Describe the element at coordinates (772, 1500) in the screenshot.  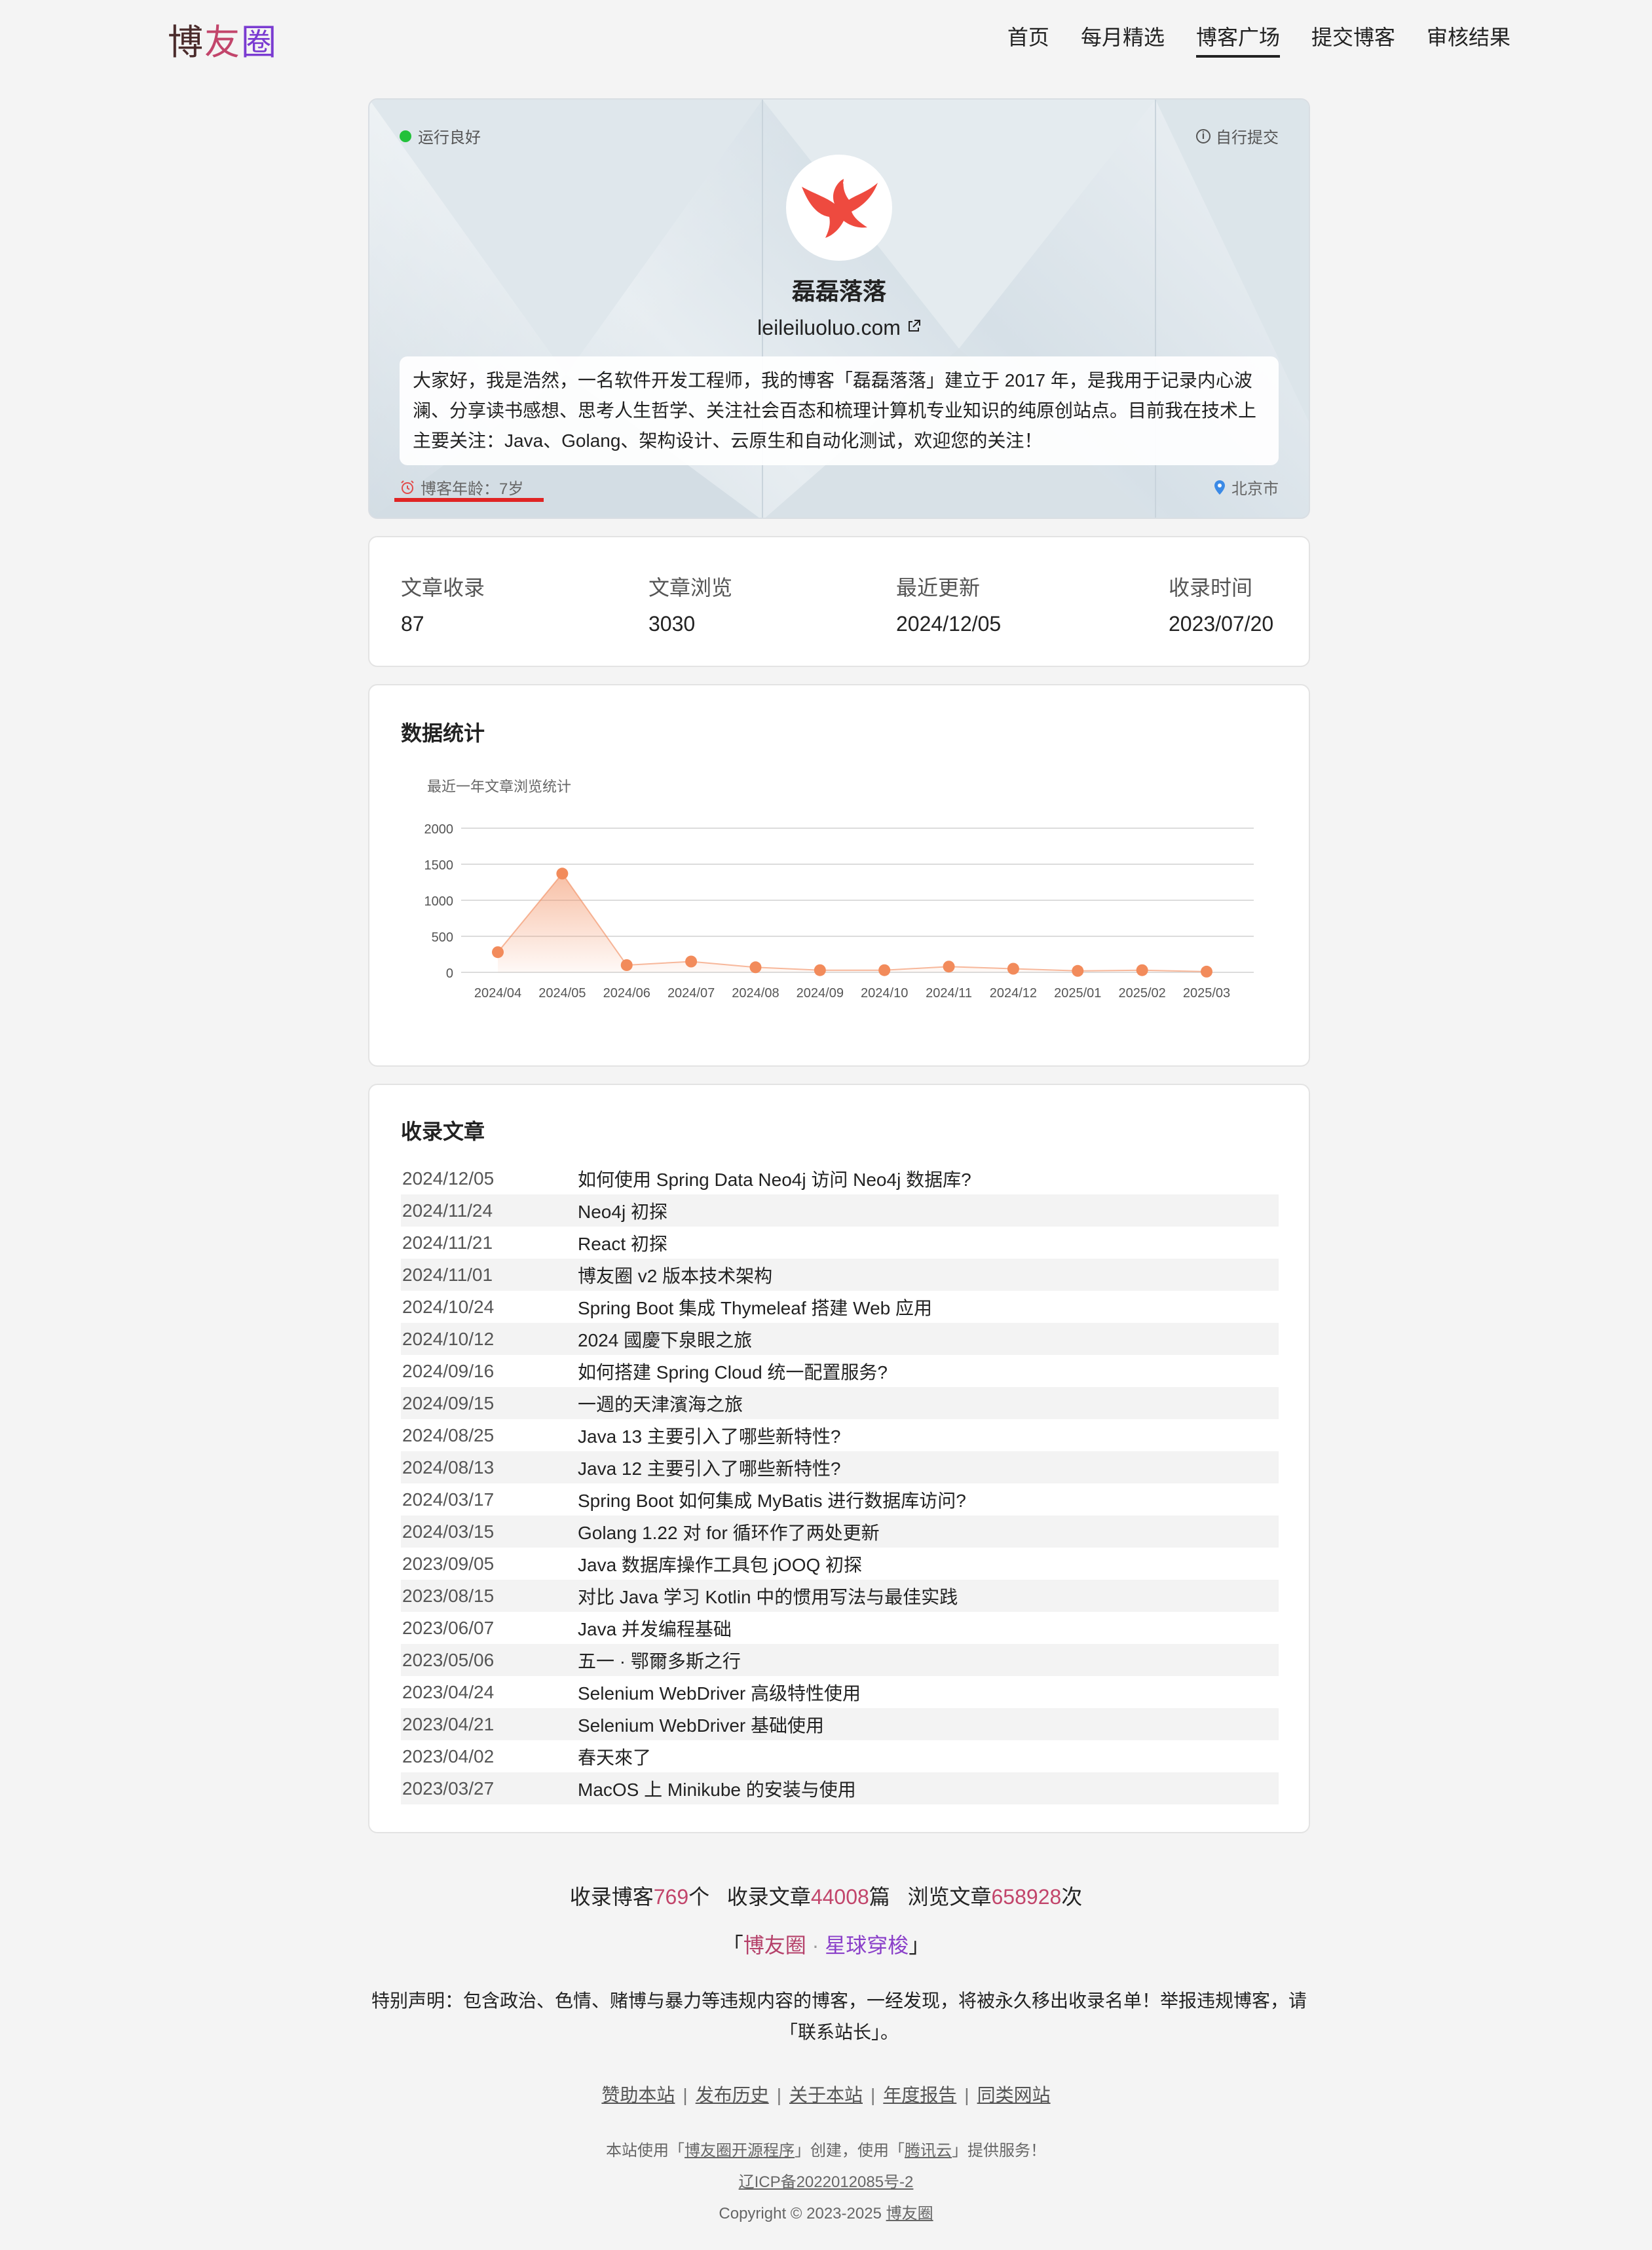
I see `article-title: Spring Boot 如何集成 MyBatis 进行数据库访问?` at that location.